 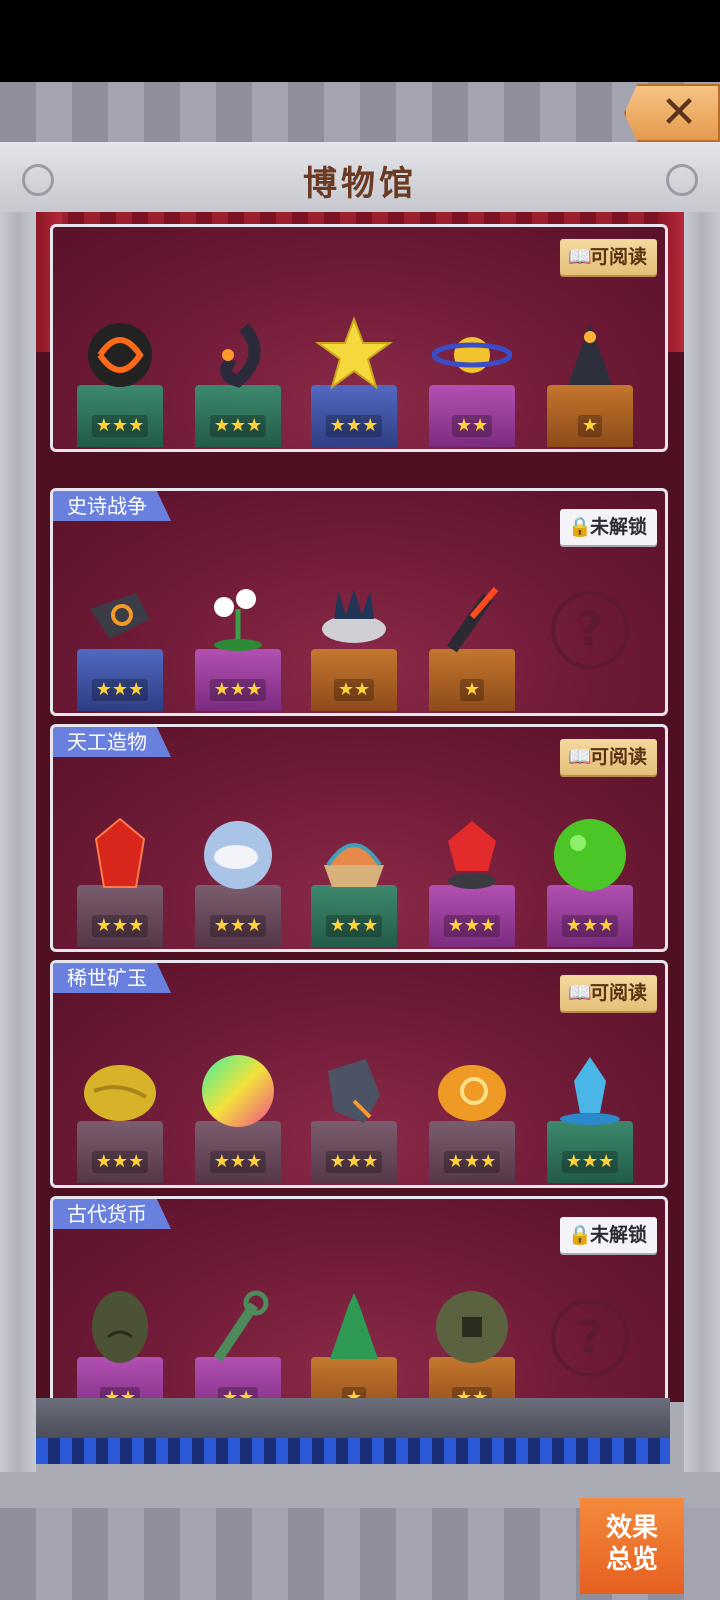 What do you see at coordinates (472, 1093) in the screenshot?
I see `amber-stone-icon` at bounding box center [472, 1093].